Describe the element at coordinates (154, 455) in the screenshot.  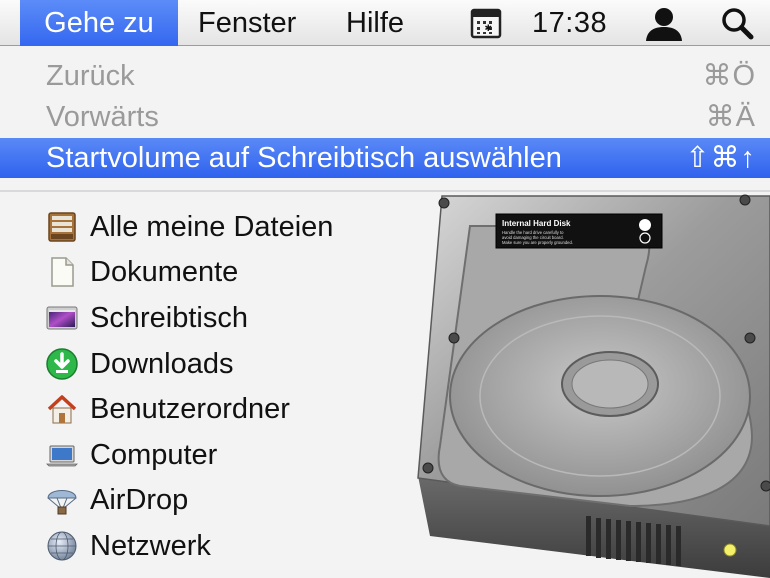
I see `place-label: Computer` at that location.